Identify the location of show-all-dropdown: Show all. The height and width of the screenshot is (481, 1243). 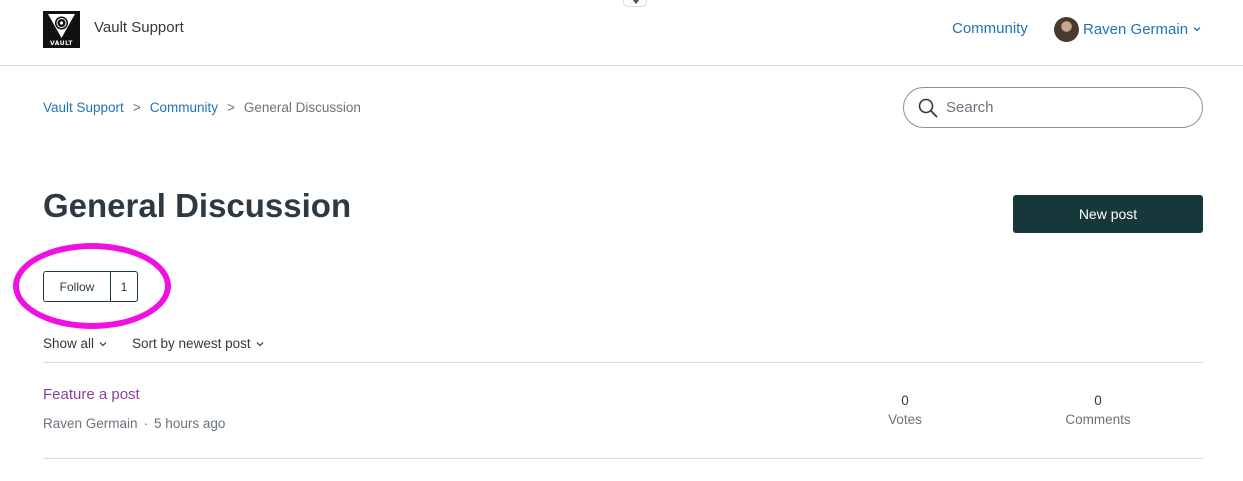
(75, 343).